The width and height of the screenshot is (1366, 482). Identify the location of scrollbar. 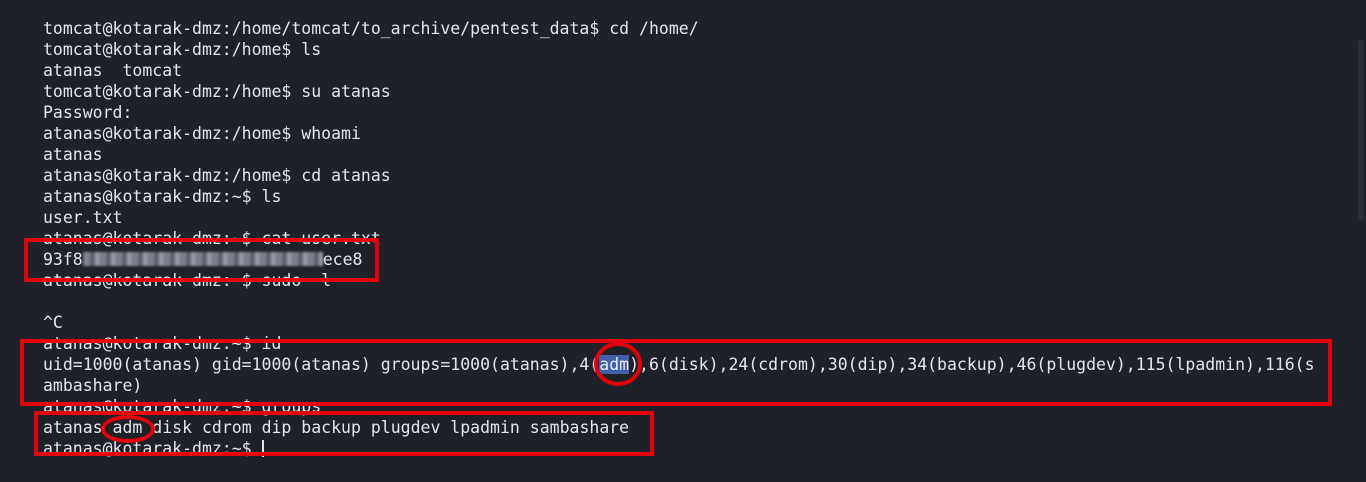
(1361, 241).